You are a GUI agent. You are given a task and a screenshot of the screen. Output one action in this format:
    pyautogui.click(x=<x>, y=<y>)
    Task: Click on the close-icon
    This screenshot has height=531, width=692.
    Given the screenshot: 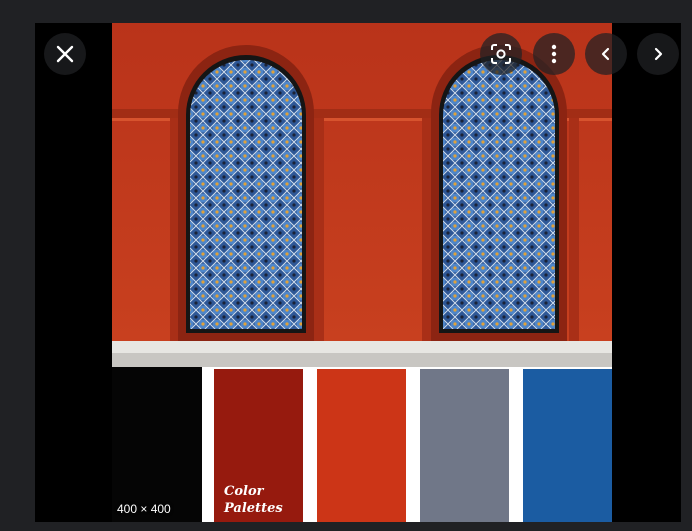 What is the action you would take?
    pyautogui.click(x=65, y=54)
    